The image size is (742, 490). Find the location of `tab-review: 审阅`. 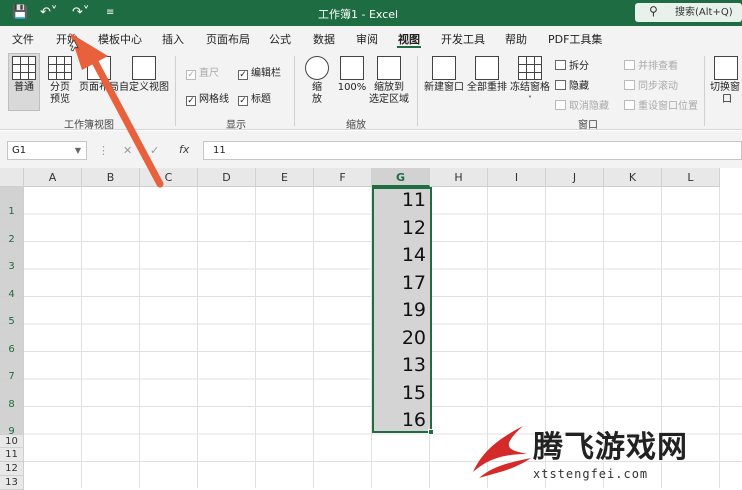

tab-review: 审阅 is located at coordinates (367, 39).